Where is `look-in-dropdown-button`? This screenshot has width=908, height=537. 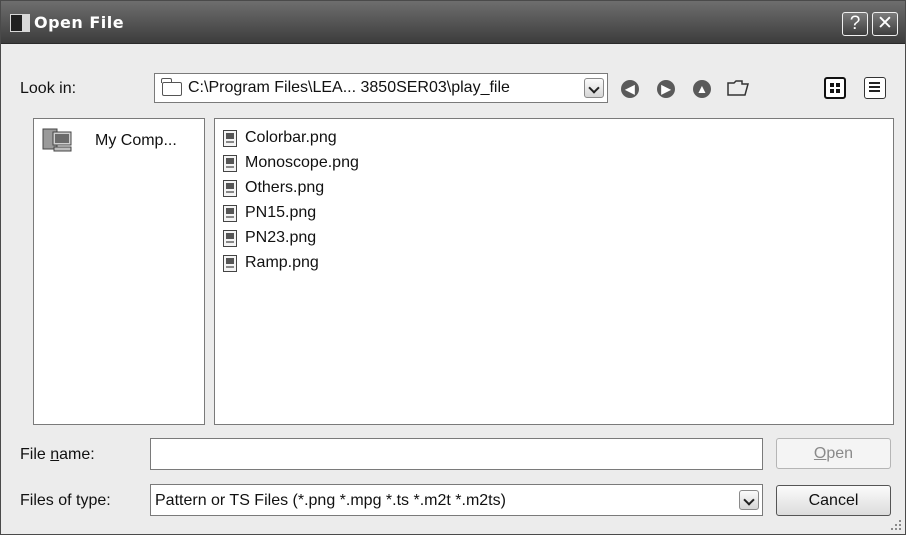 look-in-dropdown-button is located at coordinates (594, 88).